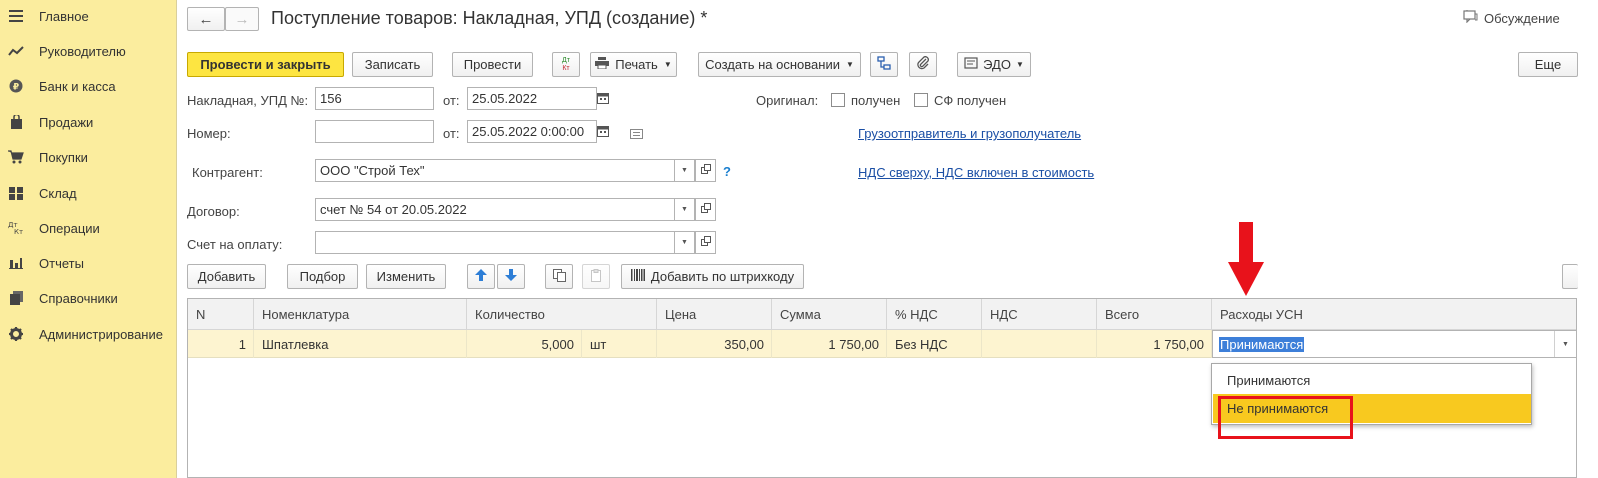 The width and height of the screenshot is (1598, 478). I want to click on chat-icon, so click(1470, 18).